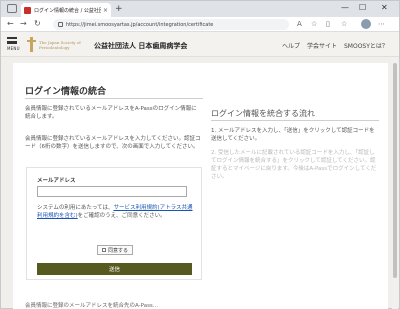  What do you see at coordinates (37, 24) in the screenshot?
I see `reload-button: ↻` at bounding box center [37, 24].